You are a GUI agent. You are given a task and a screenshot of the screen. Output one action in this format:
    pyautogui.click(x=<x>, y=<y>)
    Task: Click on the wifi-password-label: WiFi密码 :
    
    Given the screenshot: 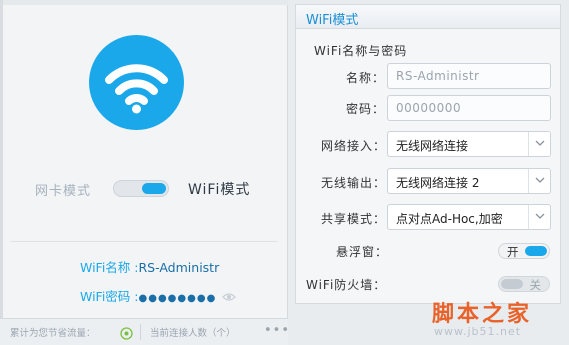 What is the action you would take?
    pyautogui.click(x=109, y=296)
    